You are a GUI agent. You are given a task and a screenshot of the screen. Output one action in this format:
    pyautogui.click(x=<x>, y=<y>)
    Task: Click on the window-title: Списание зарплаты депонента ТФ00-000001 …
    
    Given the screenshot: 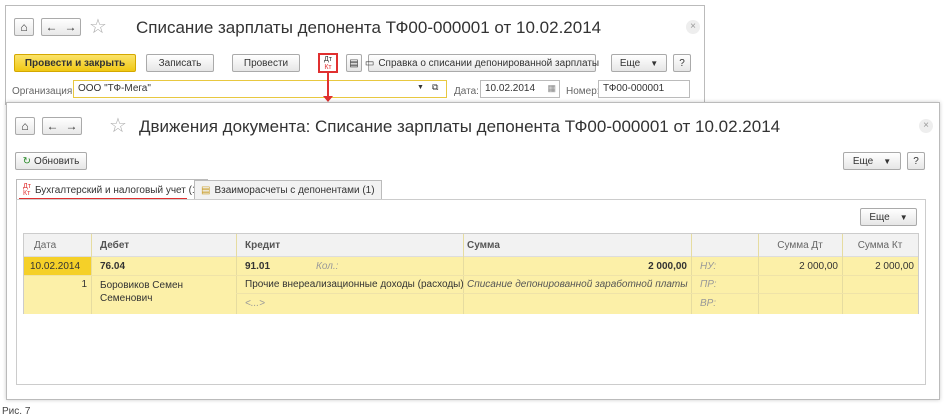 What is the action you would take?
    pyautogui.click(x=369, y=27)
    